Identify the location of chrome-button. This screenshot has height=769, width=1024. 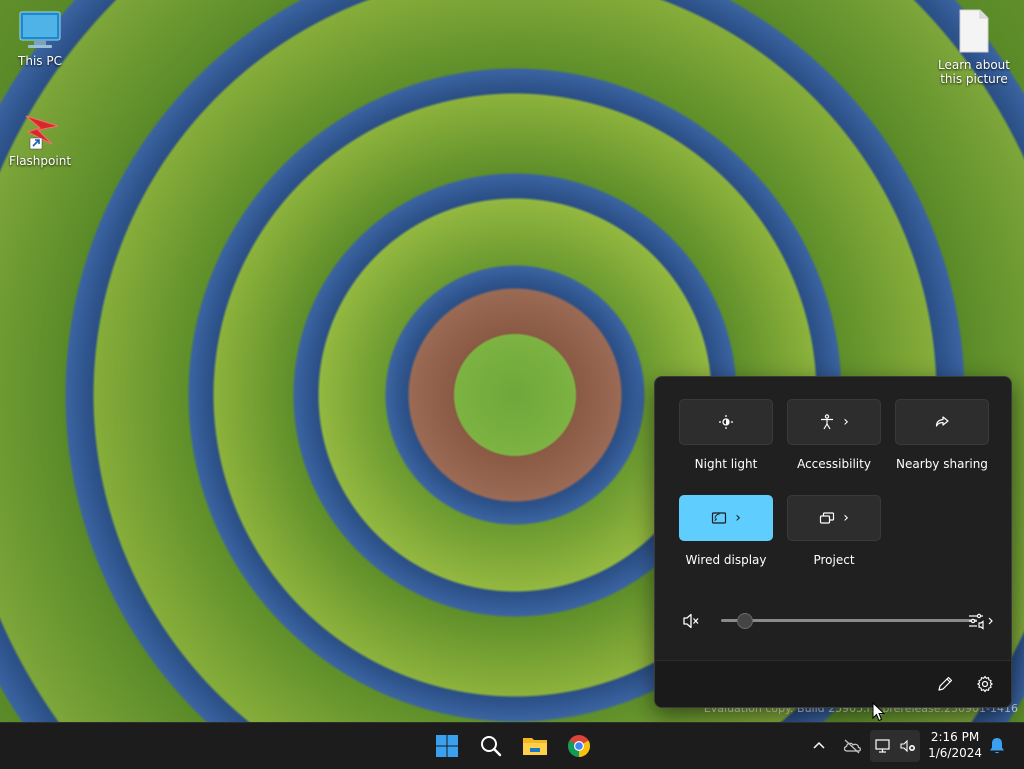
(579, 746).